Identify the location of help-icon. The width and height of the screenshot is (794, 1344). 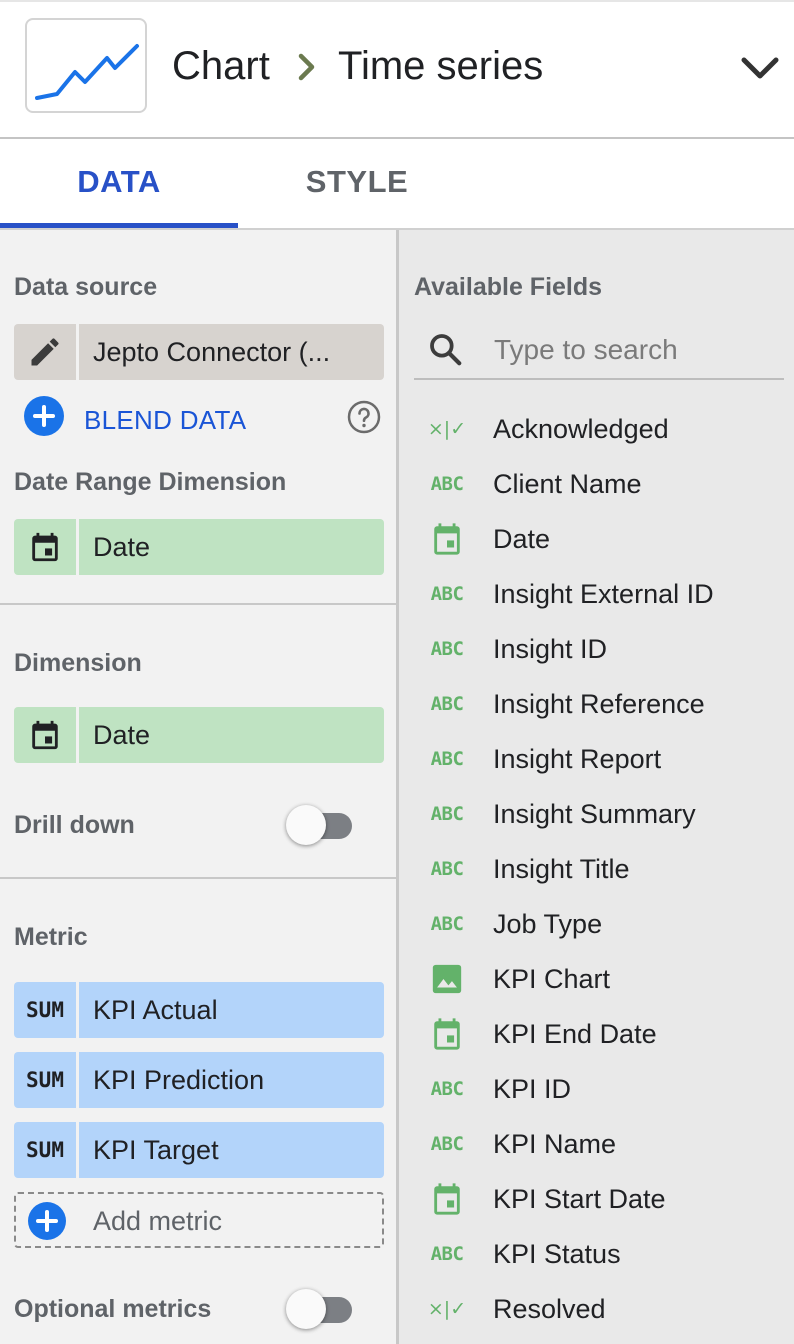
(364, 417).